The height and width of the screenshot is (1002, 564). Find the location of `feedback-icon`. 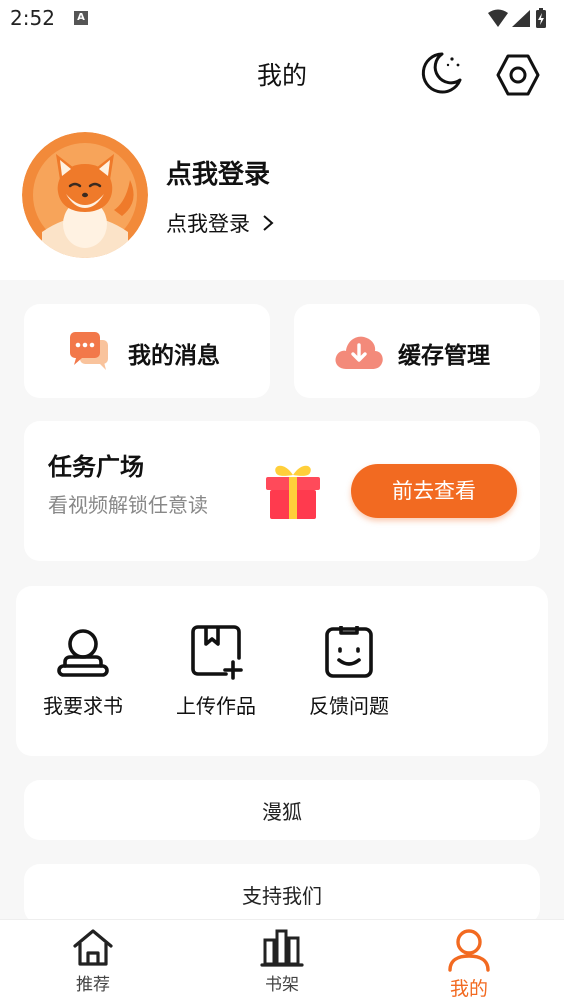

feedback-icon is located at coordinates (349, 652).